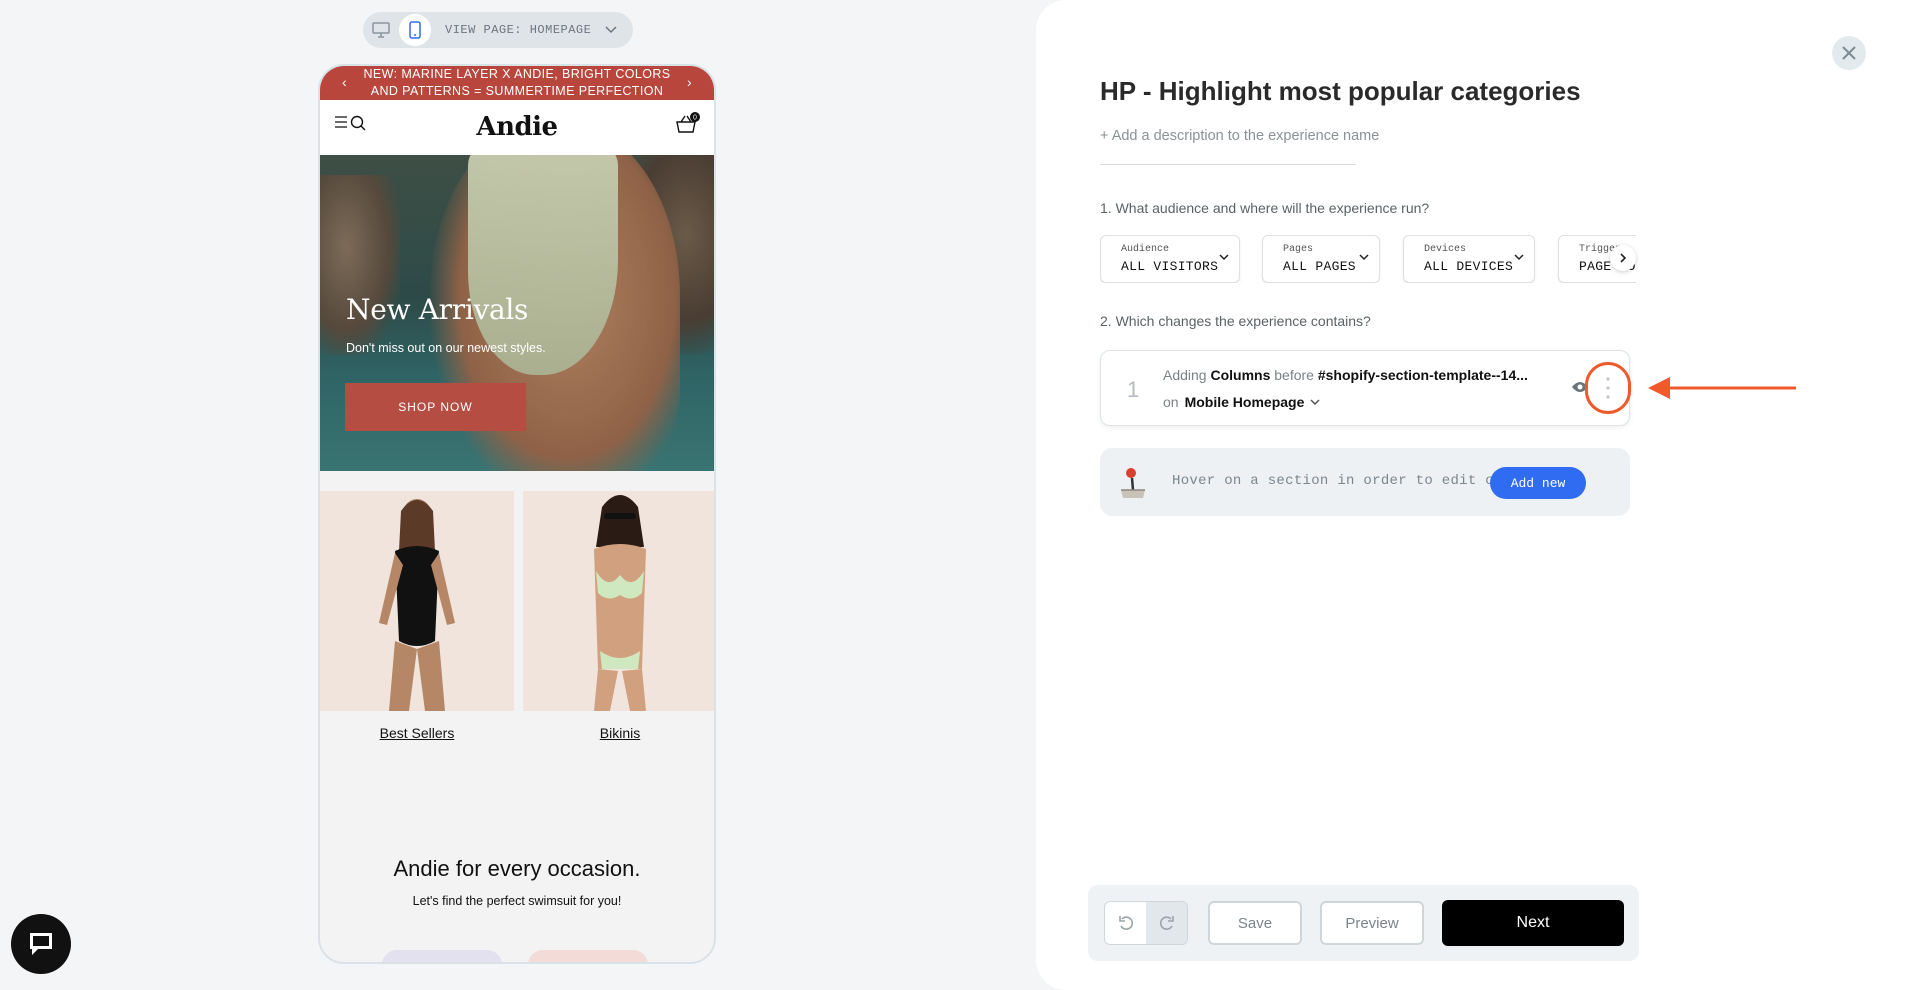  I want to click on site-logo: Andie, so click(517, 127).